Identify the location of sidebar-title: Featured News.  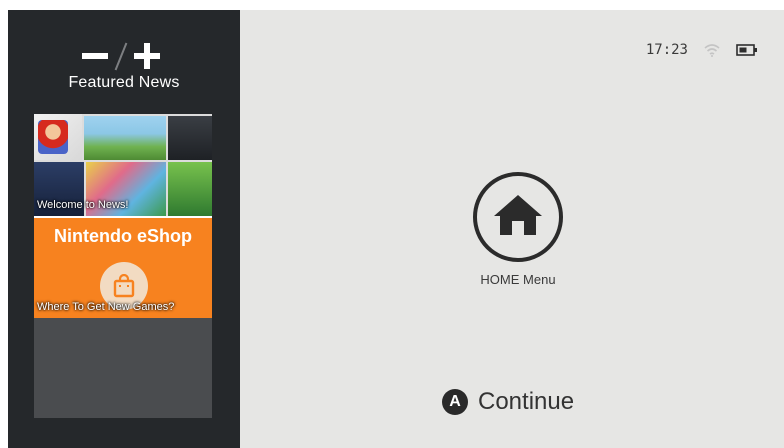
(124, 82).